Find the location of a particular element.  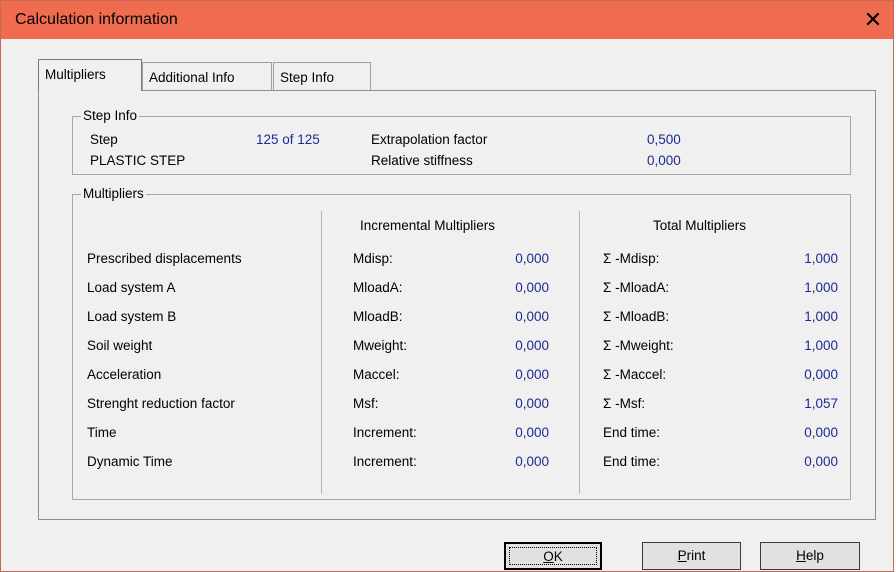

row-name: Prescribed displacements is located at coordinates (164, 258).